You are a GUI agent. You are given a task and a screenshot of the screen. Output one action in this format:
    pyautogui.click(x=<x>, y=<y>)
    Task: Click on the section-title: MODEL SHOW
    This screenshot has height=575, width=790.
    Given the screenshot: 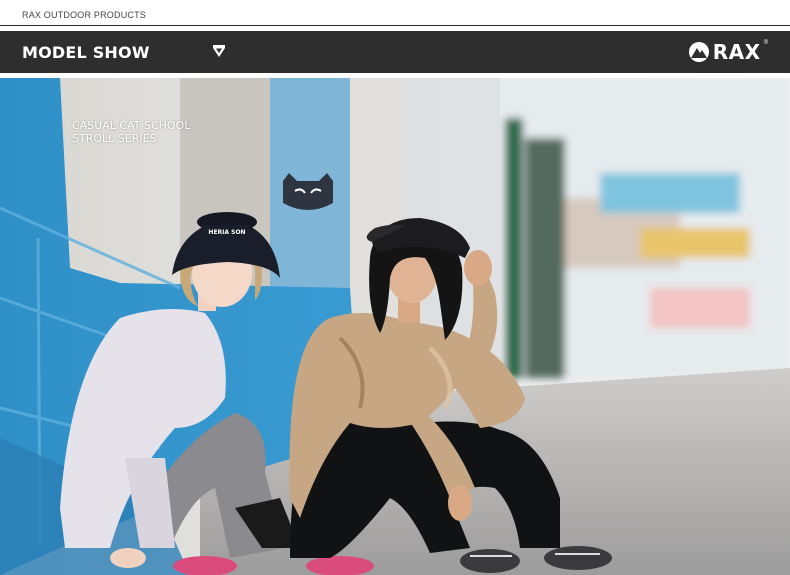 What is the action you would take?
    pyautogui.click(x=86, y=52)
    